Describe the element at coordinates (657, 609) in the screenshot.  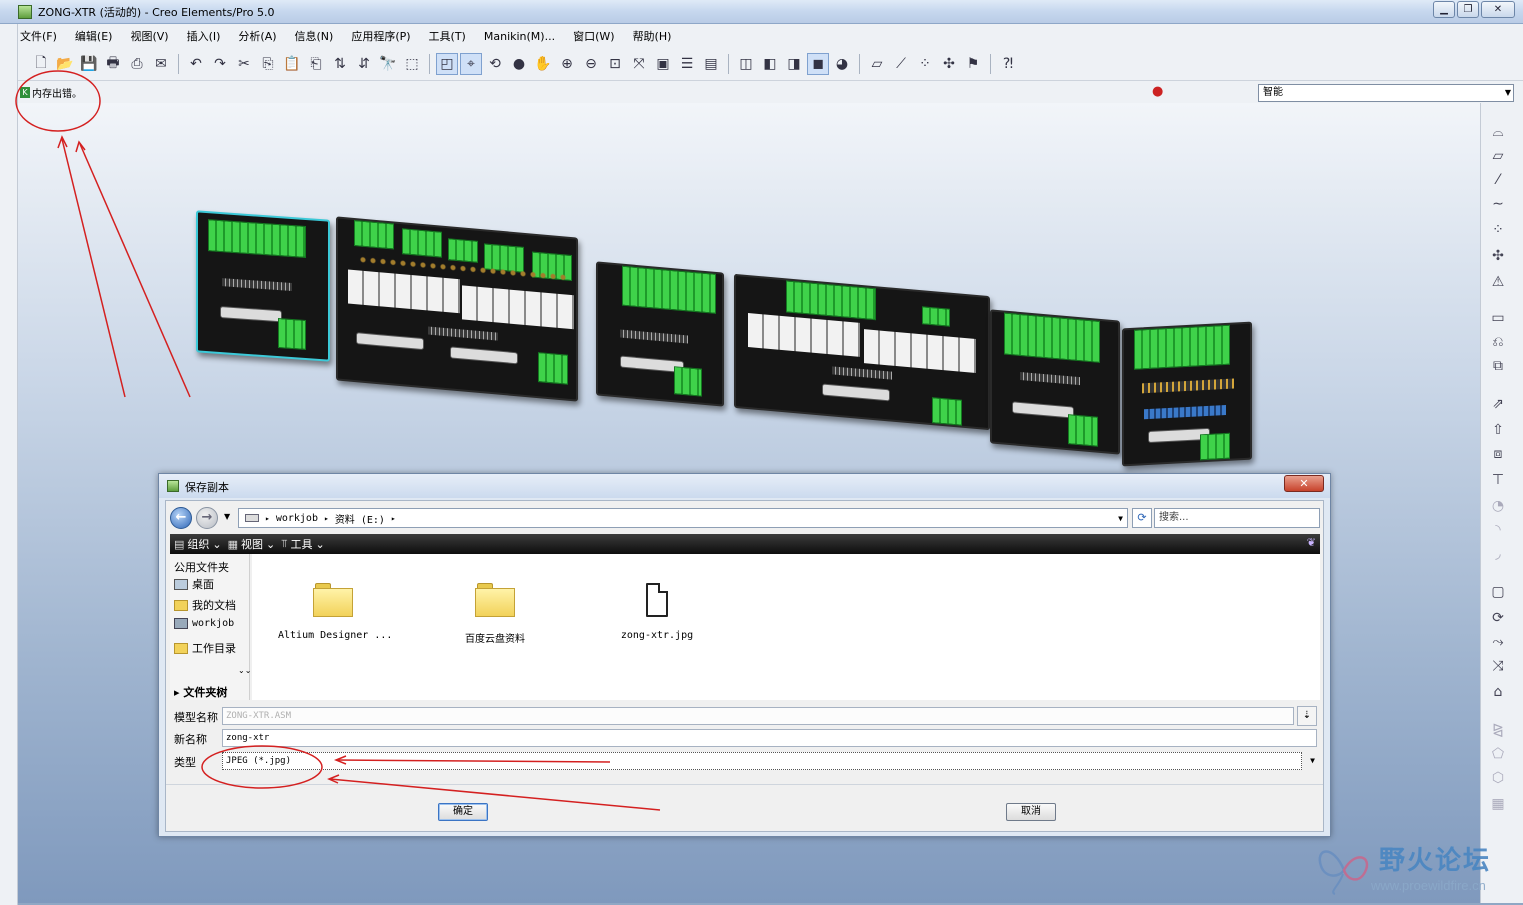
I see `file-item-zong-jpg: zong-xtr.jpg` at that location.